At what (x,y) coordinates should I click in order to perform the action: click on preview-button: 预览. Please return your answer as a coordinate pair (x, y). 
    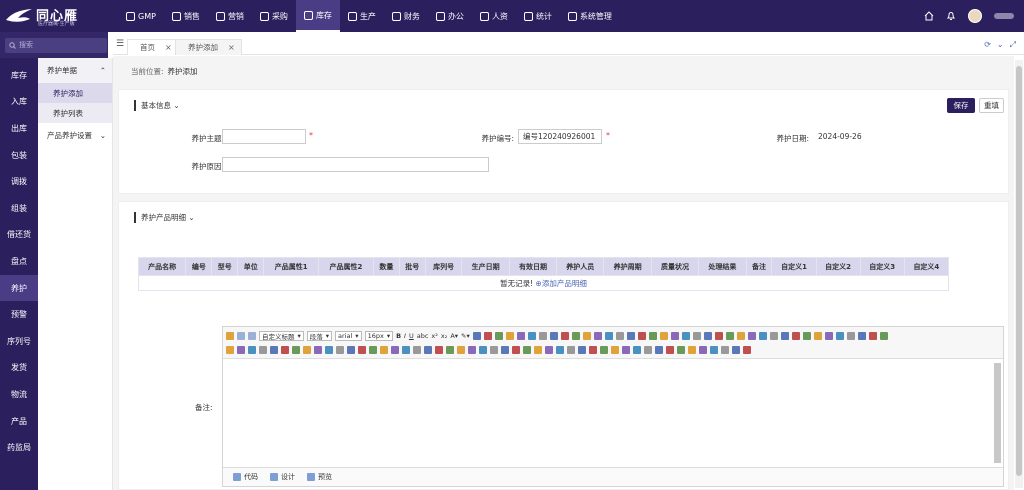
    Looking at the image, I should click on (319, 477).